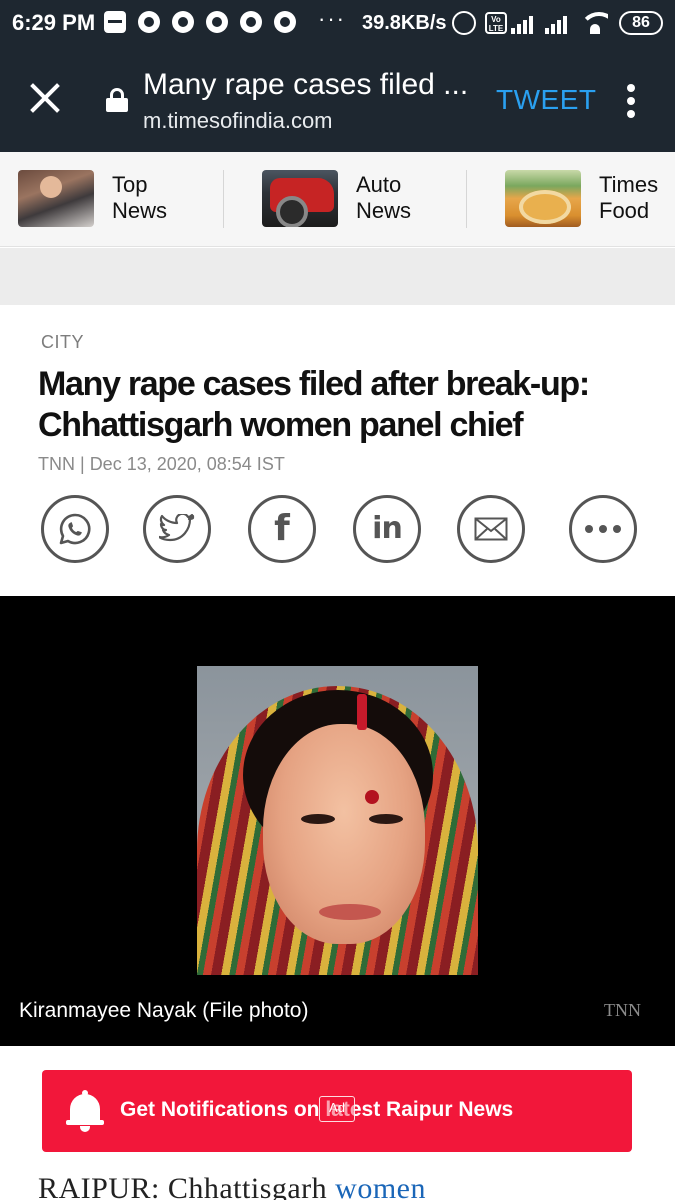  What do you see at coordinates (384, 197) in the screenshot?
I see `category-label: Auto News` at bounding box center [384, 197].